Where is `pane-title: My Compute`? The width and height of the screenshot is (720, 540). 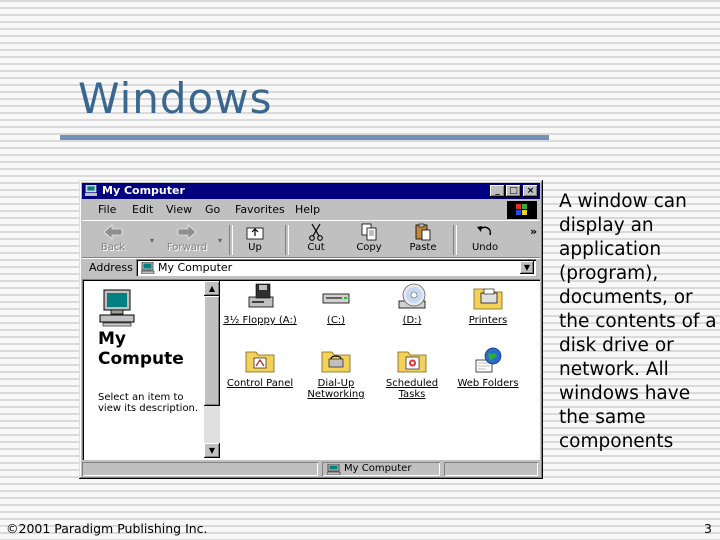
pane-title: My Compute is located at coordinates (141, 349).